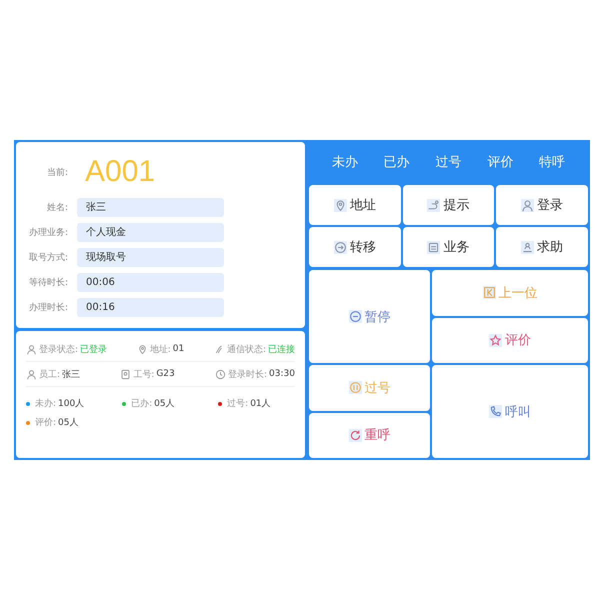 This screenshot has width=600, height=600. I want to click on tab: 过号, so click(448, 162).